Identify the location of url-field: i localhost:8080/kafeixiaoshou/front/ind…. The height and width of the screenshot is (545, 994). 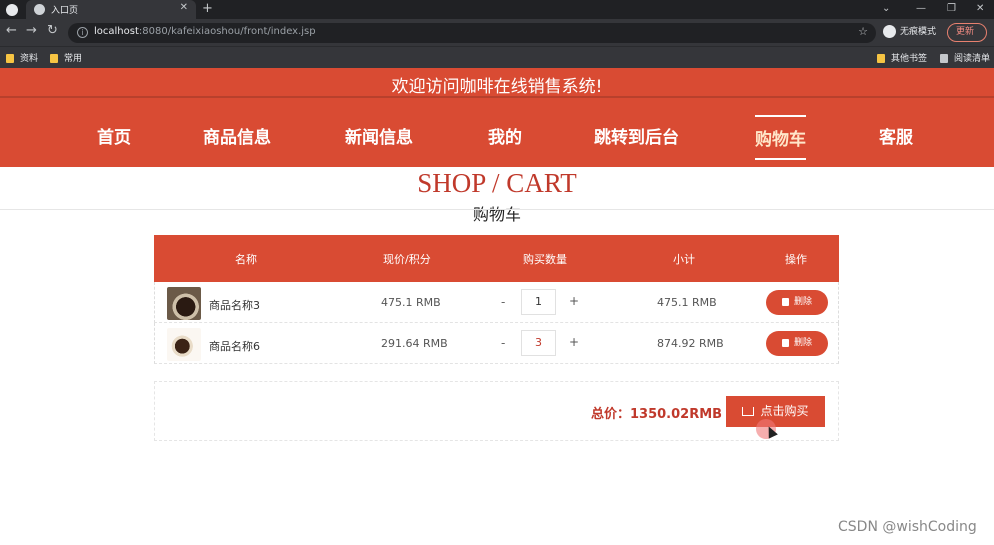
(472, 33).